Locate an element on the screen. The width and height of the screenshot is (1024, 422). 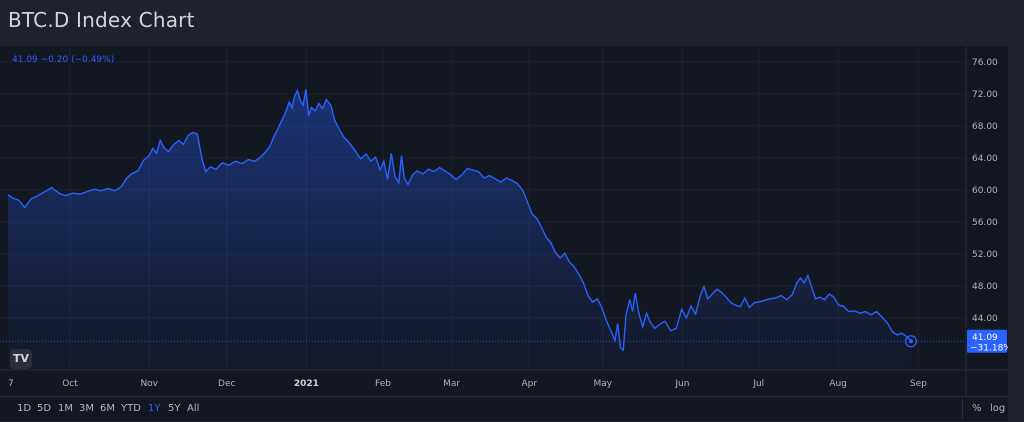
x-tick-label: Dec is located at coordinates (226, 384).